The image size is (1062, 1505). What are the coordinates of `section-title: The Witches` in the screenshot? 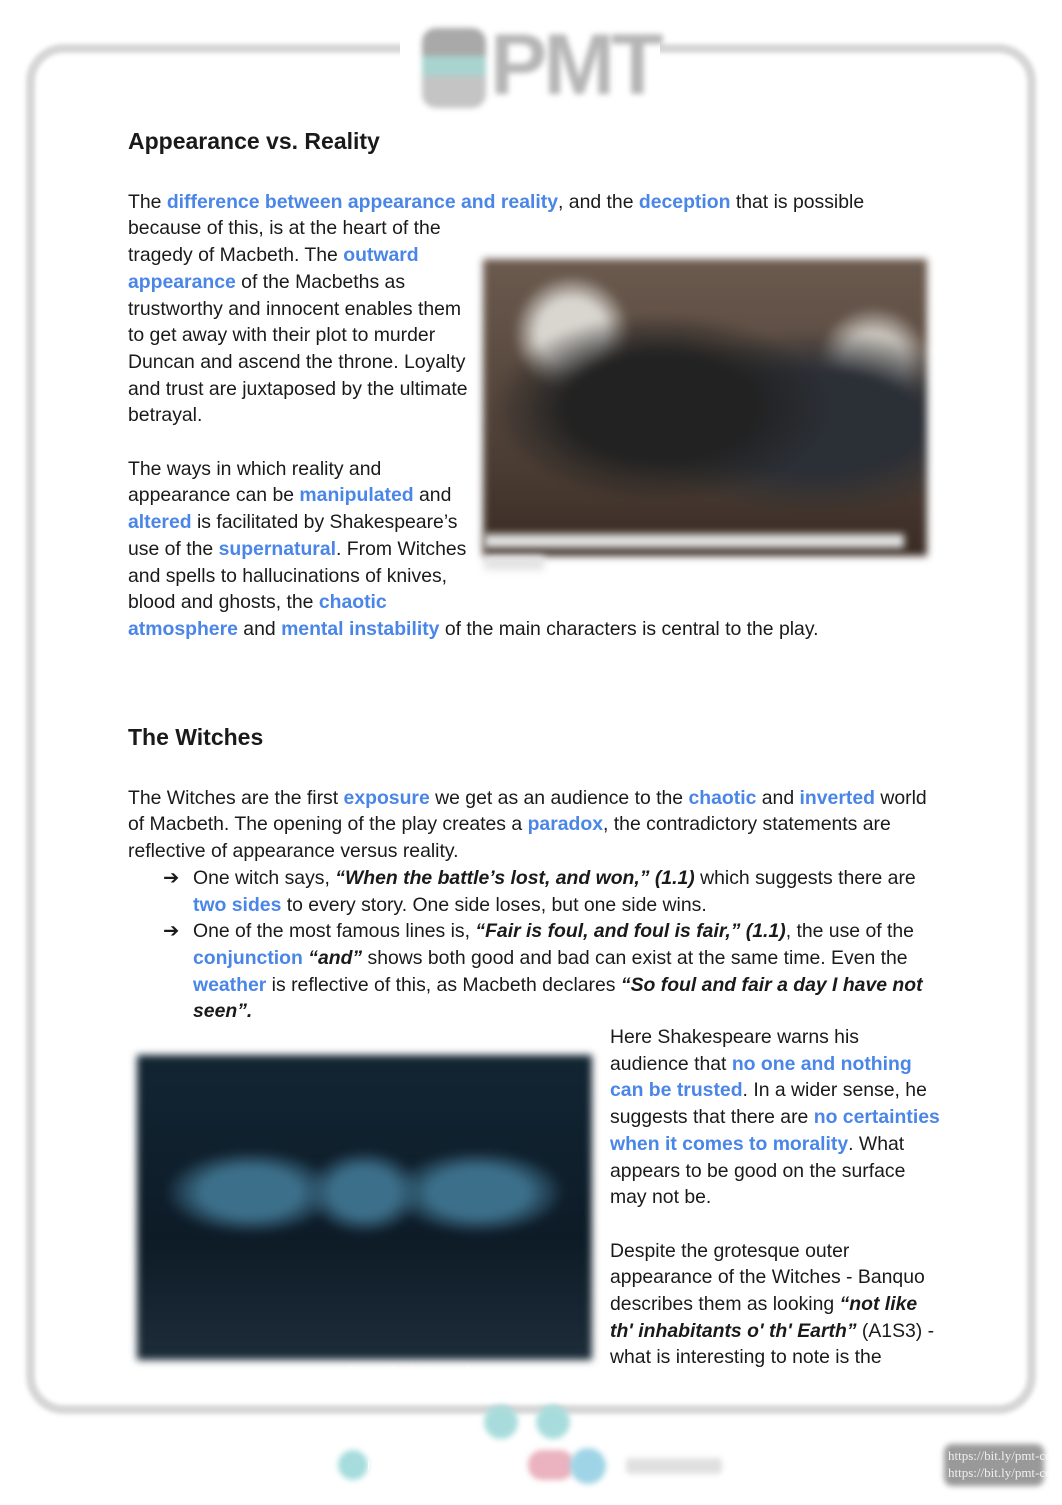 It's located at (196, 737).